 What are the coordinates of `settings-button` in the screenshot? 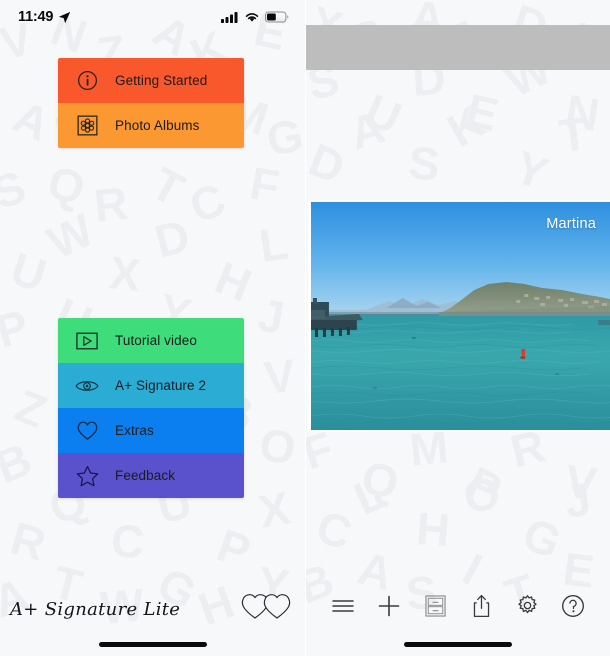 It's located at (527, 608).